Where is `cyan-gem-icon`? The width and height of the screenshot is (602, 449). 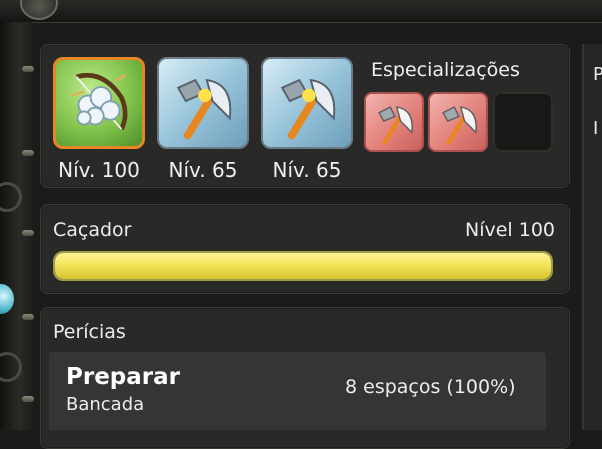
cyan-gem-icon is located at coordinates (7, 299).